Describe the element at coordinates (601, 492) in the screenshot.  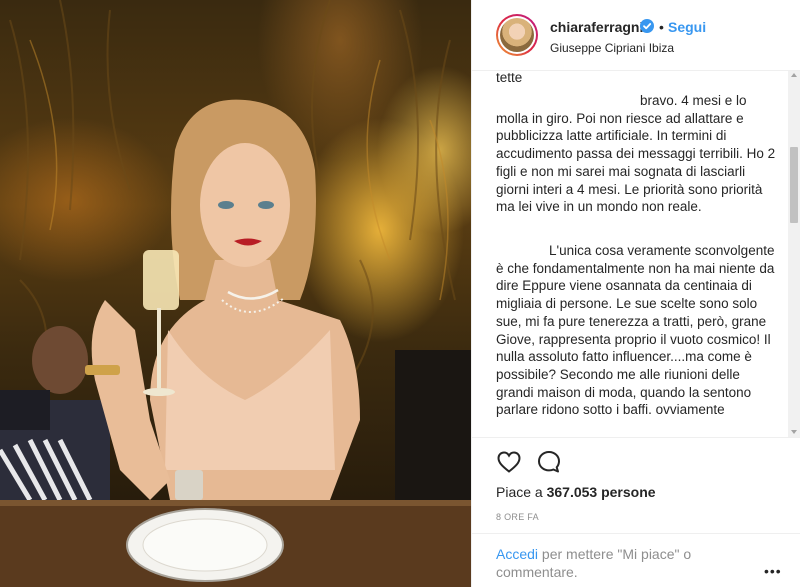
I see `likes-value: 367.053 persone` at that location.